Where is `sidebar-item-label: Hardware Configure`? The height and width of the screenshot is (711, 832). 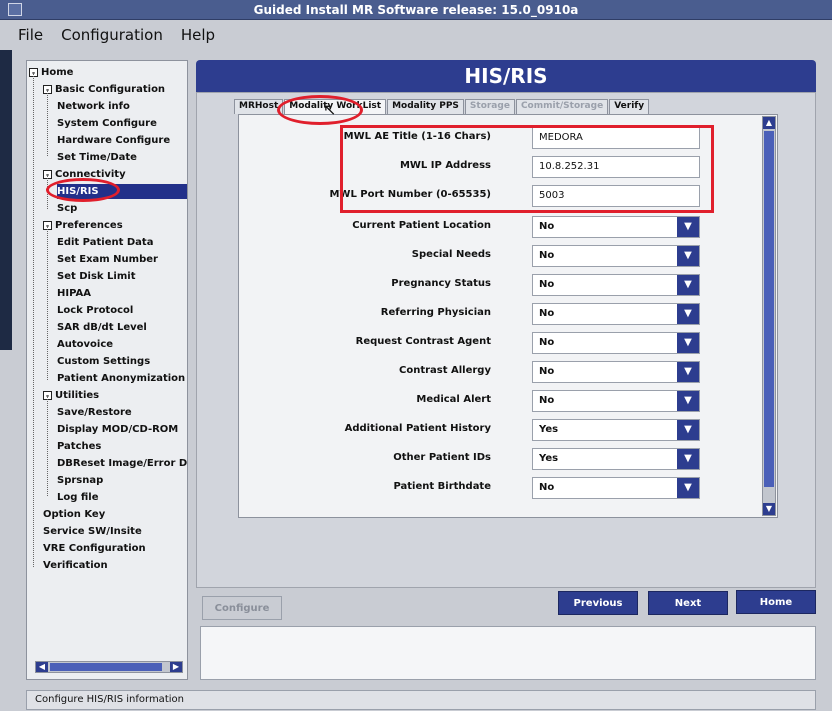
sidebar-item-label: Hardware Configure is located at coordinates (114, 140).